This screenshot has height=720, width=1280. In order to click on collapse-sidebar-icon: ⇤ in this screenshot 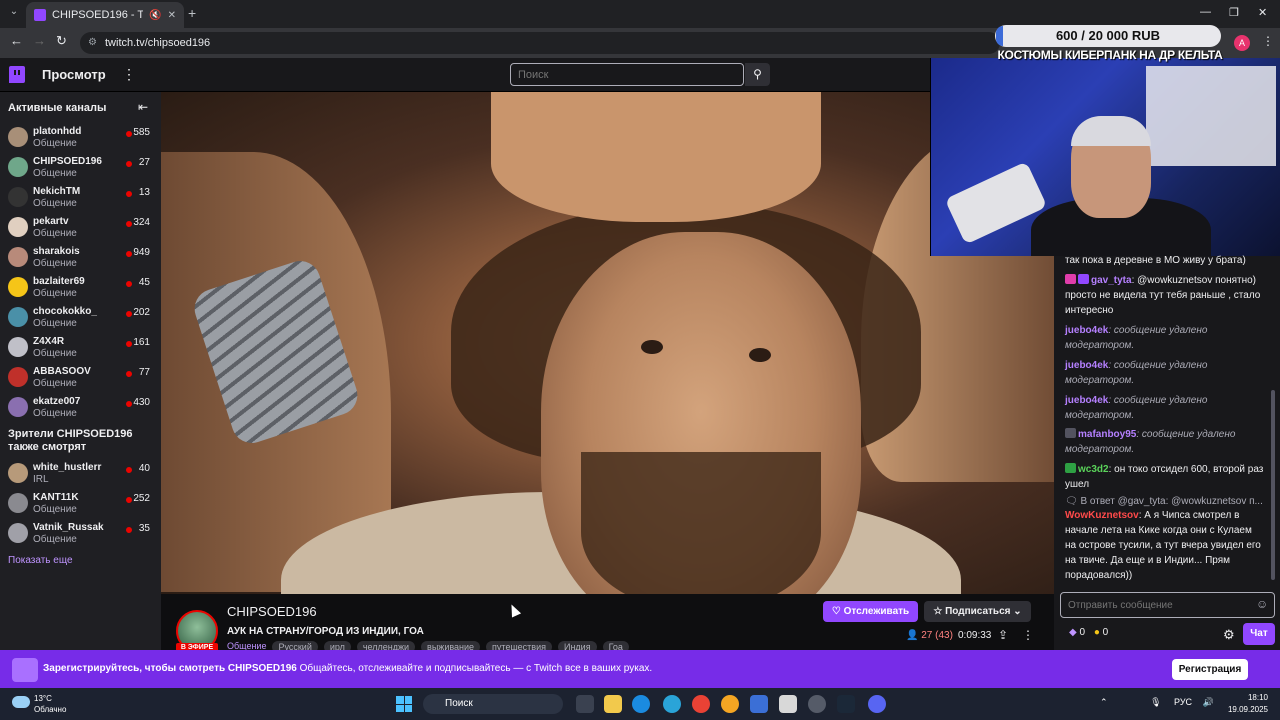, I will do `click(143, 107)`.